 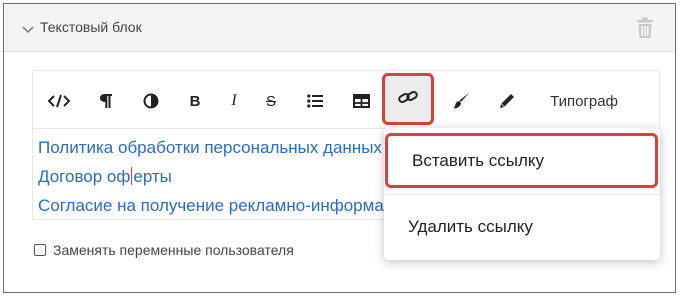 I want to click on table-button, so click(x=361, y=101).